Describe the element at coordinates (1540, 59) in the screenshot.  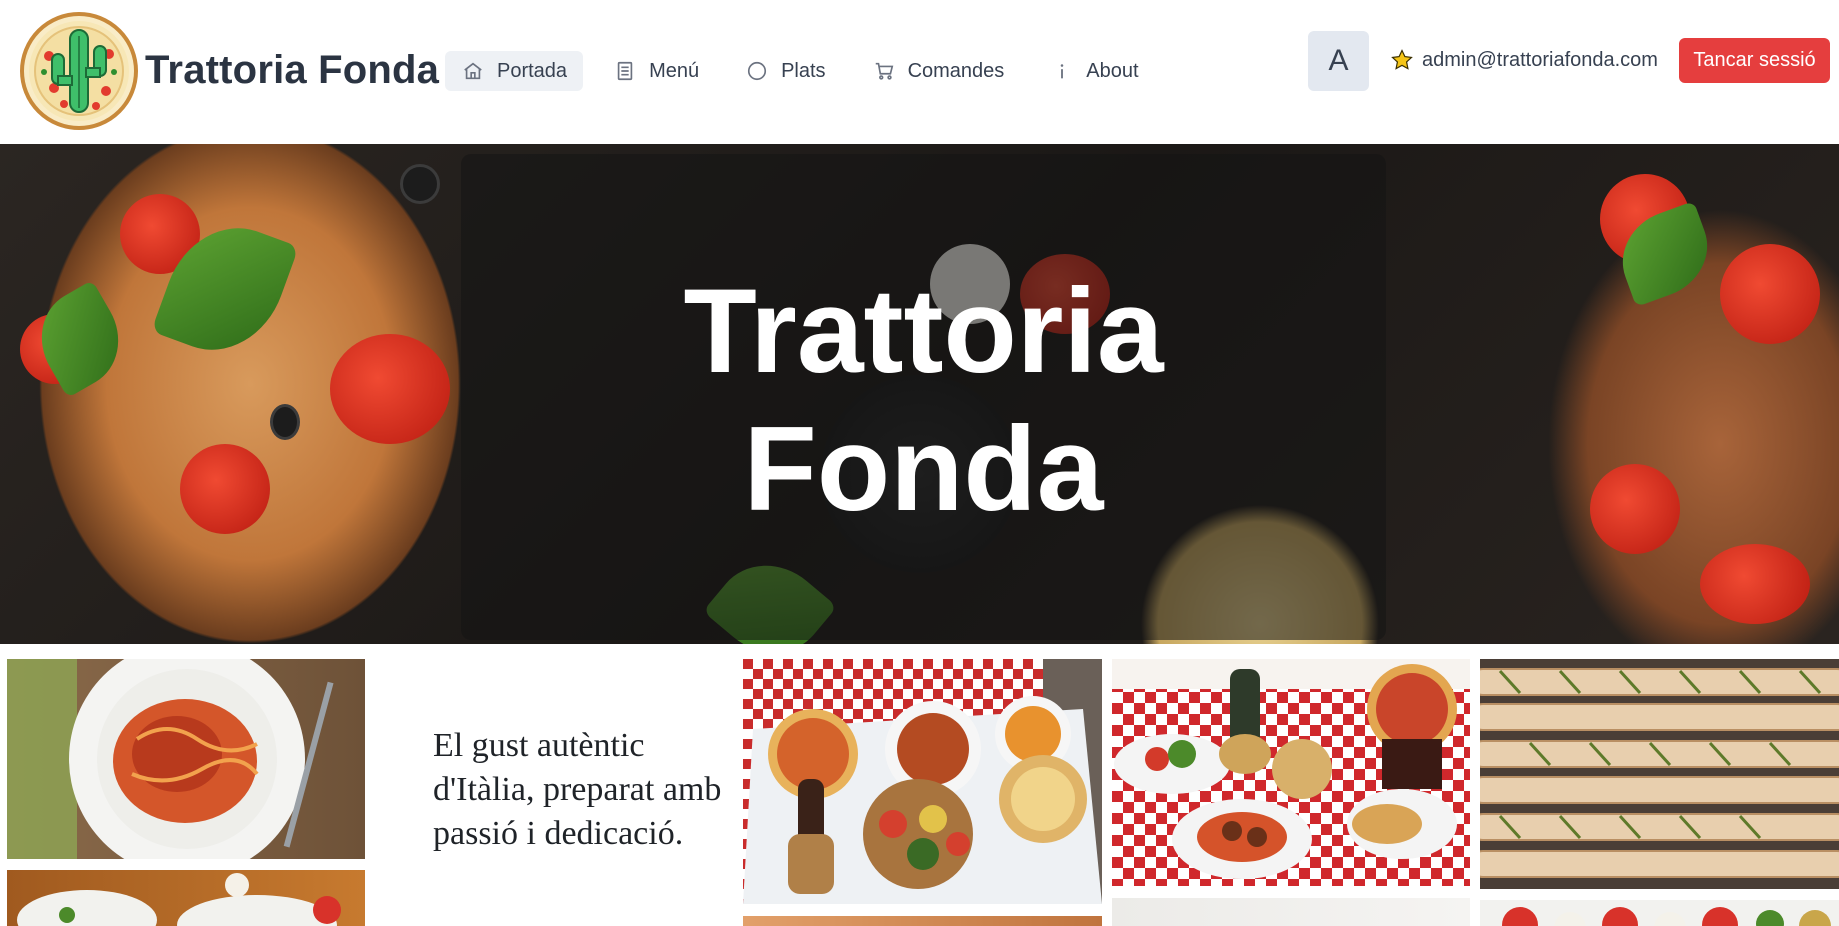
I see `user-email: admin@trattoriafonda.com` at that location.